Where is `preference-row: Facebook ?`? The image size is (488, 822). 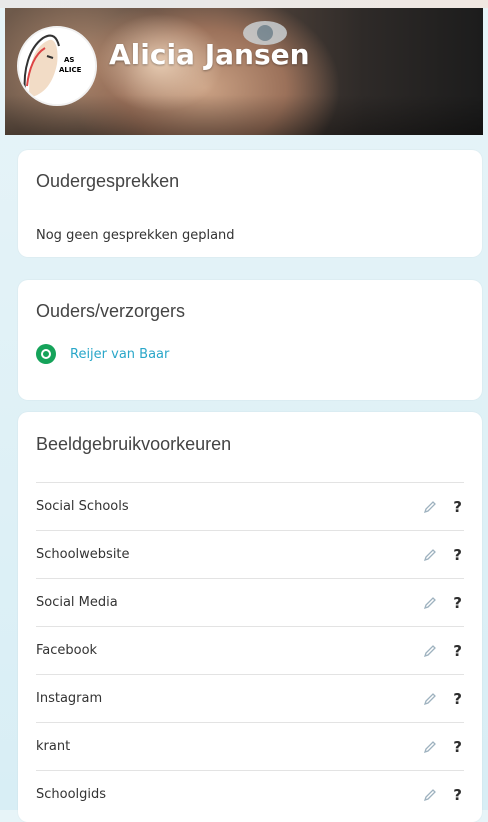 preference-row: Facebook ? is located at coordinates (250, 650).